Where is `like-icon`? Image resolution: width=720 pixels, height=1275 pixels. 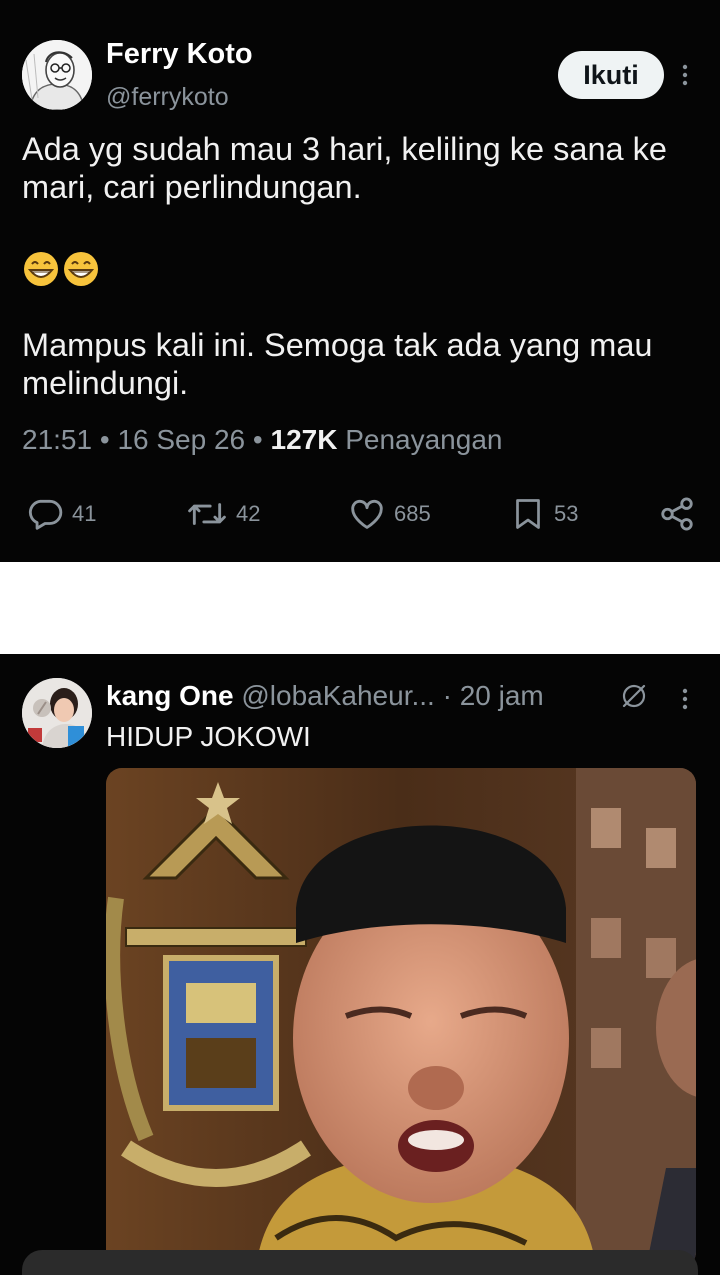 like-icon is located at coordinates (367, 514).